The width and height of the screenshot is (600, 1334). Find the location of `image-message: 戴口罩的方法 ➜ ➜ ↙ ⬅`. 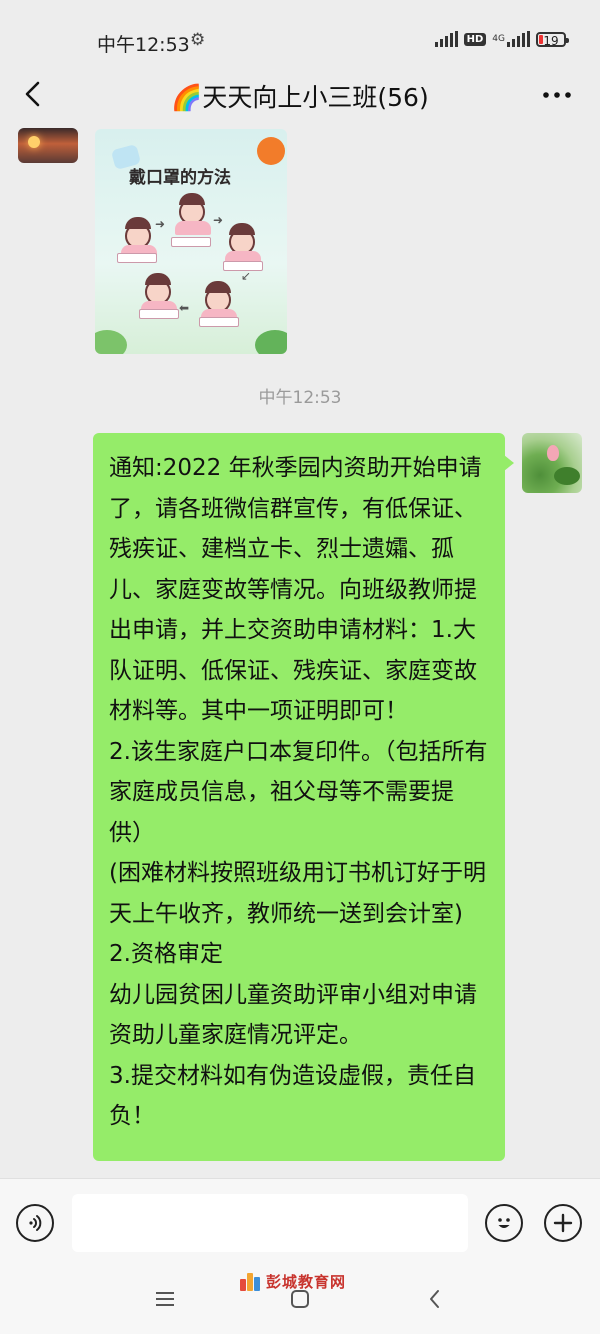

image-message: 戴口罩的方法 ➜ ➜ ↙ ⬅ is located at coordinates (191, 241).